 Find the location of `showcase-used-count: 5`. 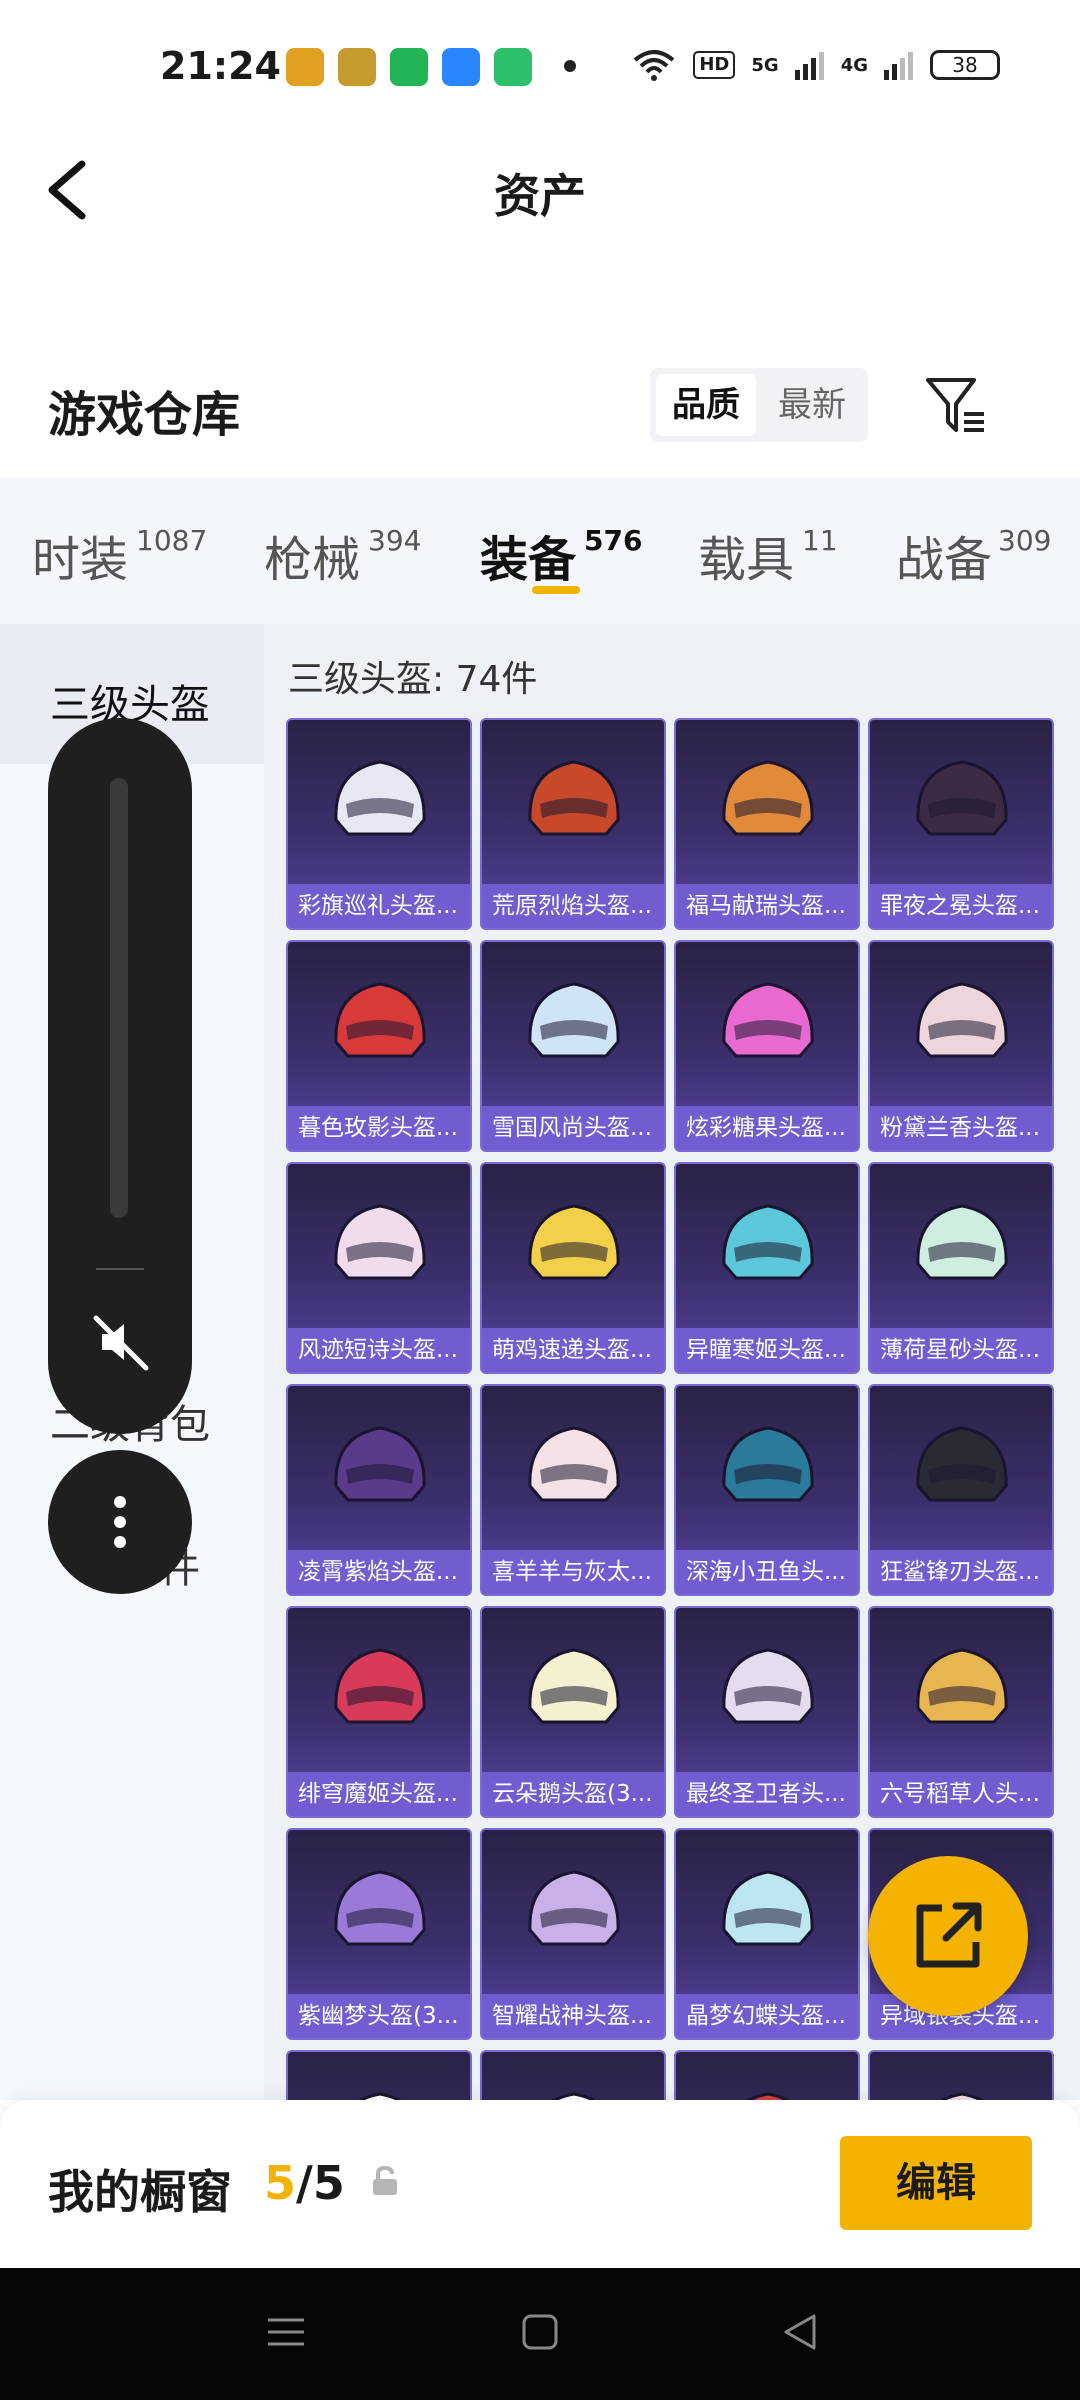

showcase-used-count: 5 is located at coordinates (280, 2183).